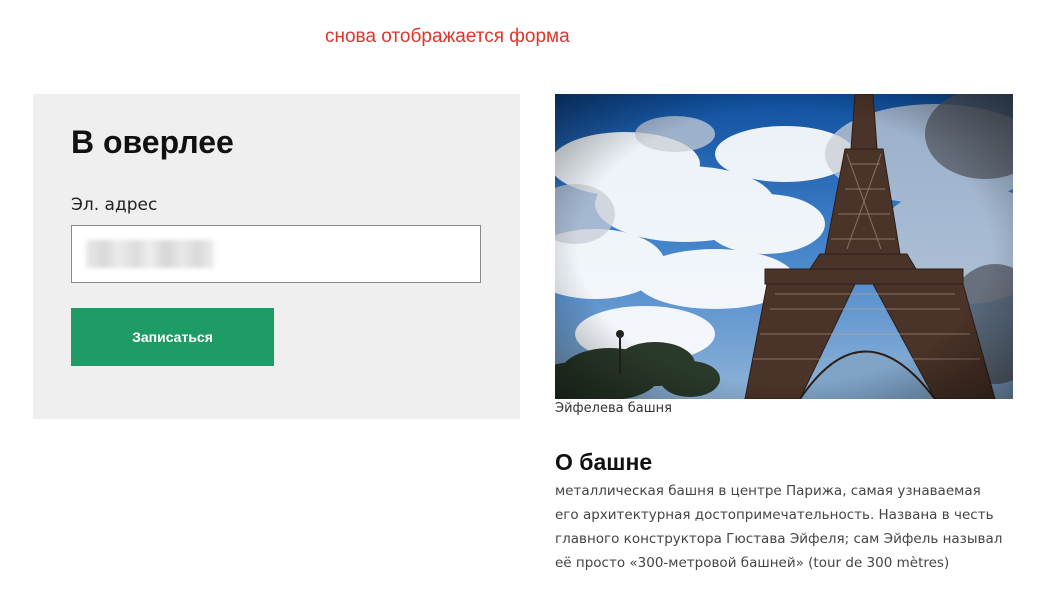 Image resolution: width=1040 pixels, height=595 pixels. Describe the element at coordinates (604, 462) in the screenshot. I see `about-title: О башне` at that location.